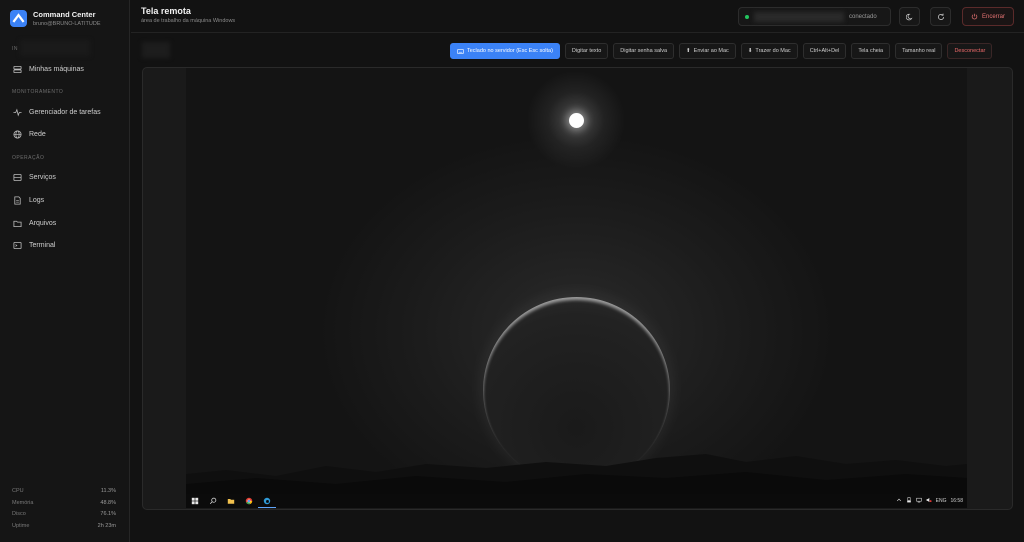 This screenshot has height=542, width=1024. I want to click on sidebar-item-logs: Logs, so click(65, 200).